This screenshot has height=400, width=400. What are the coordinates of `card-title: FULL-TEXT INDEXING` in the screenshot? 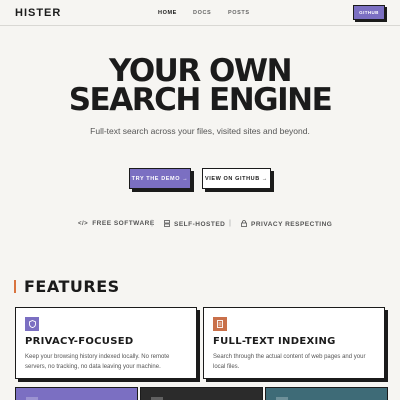 It's located at (274, 341).